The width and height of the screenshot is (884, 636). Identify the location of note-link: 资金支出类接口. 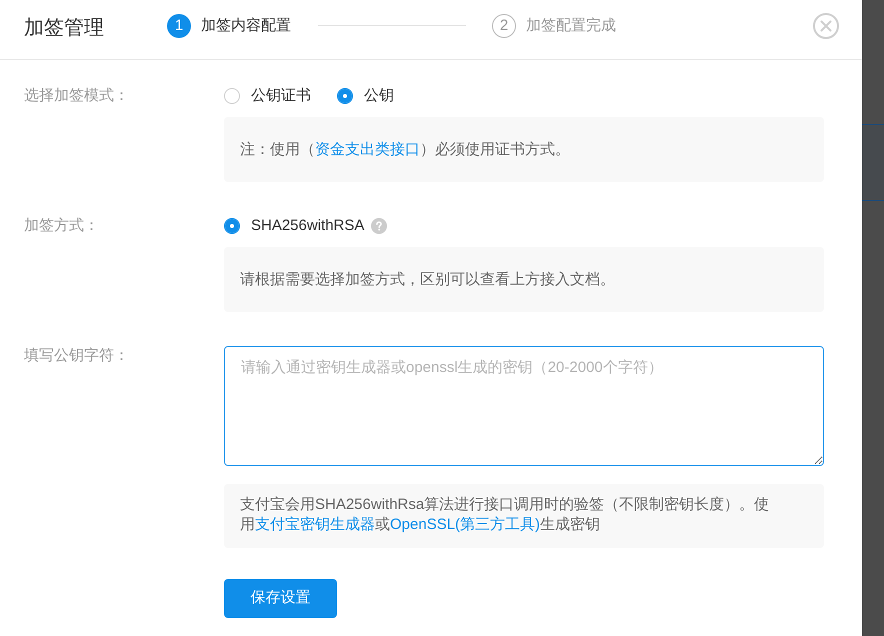
(367, 149).